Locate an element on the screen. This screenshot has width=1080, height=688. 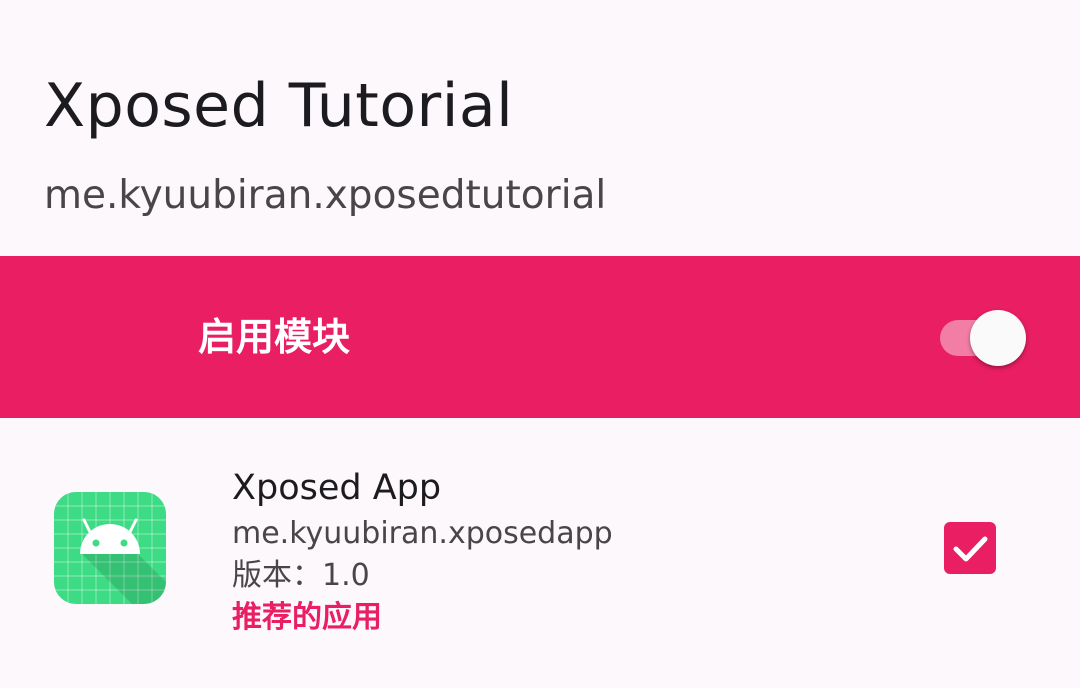
recommended-app-label: 推荐的应用 is located at coordinates (307, 617).